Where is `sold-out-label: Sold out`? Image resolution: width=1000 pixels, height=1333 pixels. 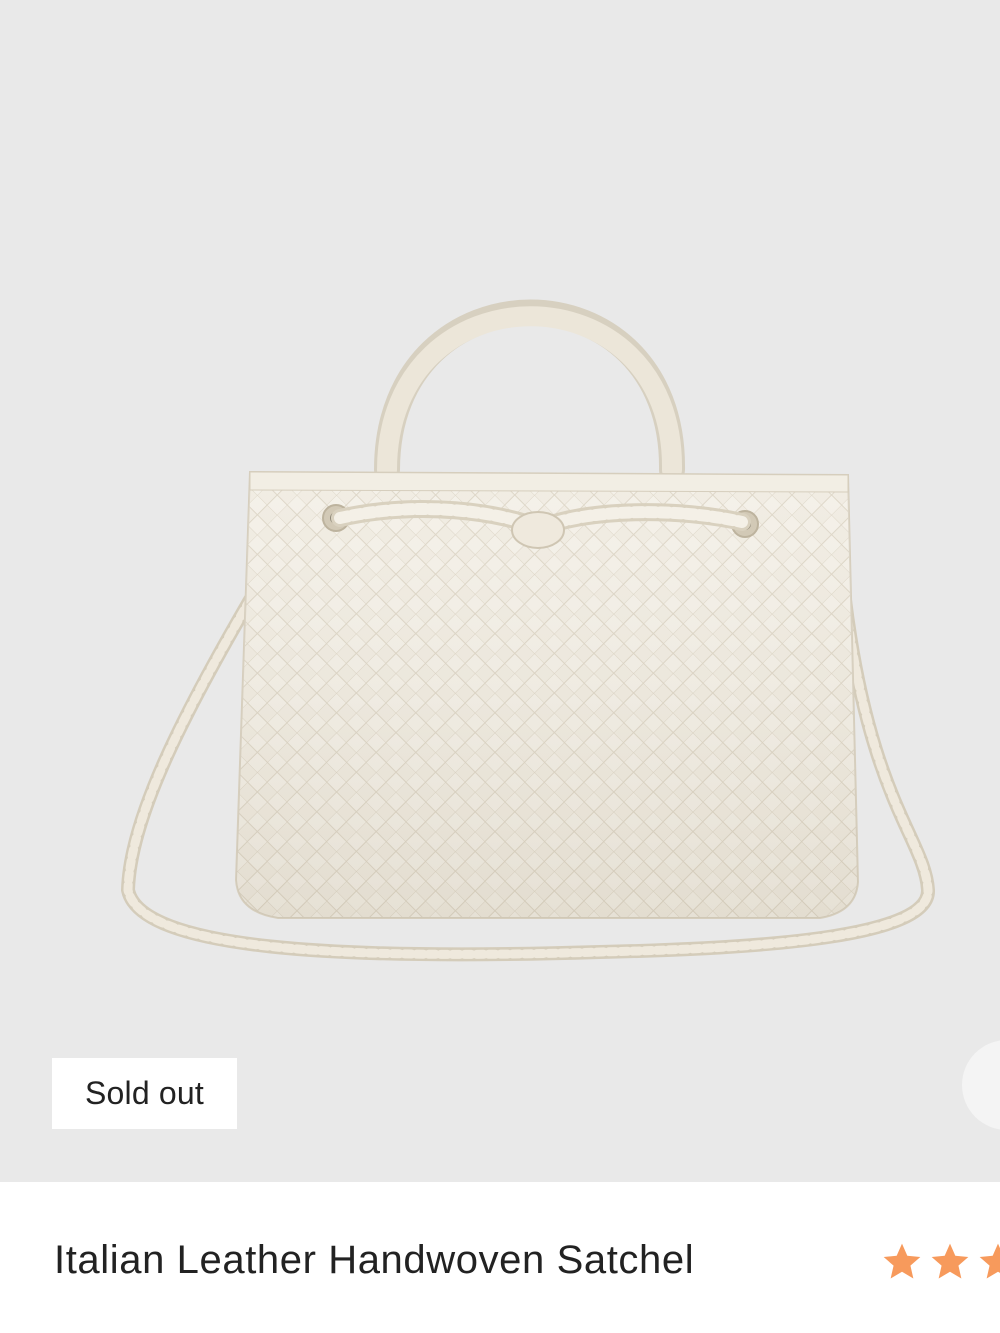 sold-out-label: Sold out is located at coordinates (144, 1093).